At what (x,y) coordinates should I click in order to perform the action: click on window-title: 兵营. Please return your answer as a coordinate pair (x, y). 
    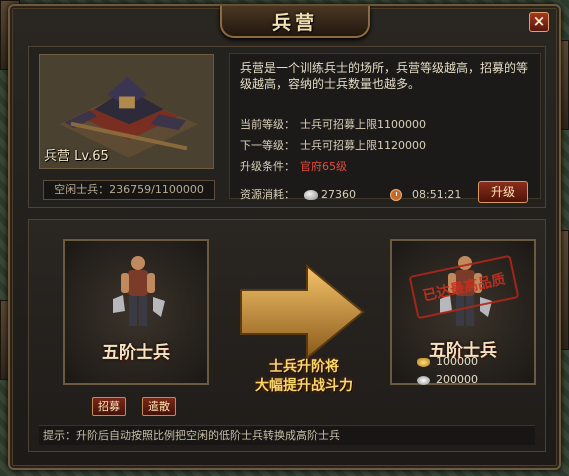
    Looking at the image, I should click on (294, 22).